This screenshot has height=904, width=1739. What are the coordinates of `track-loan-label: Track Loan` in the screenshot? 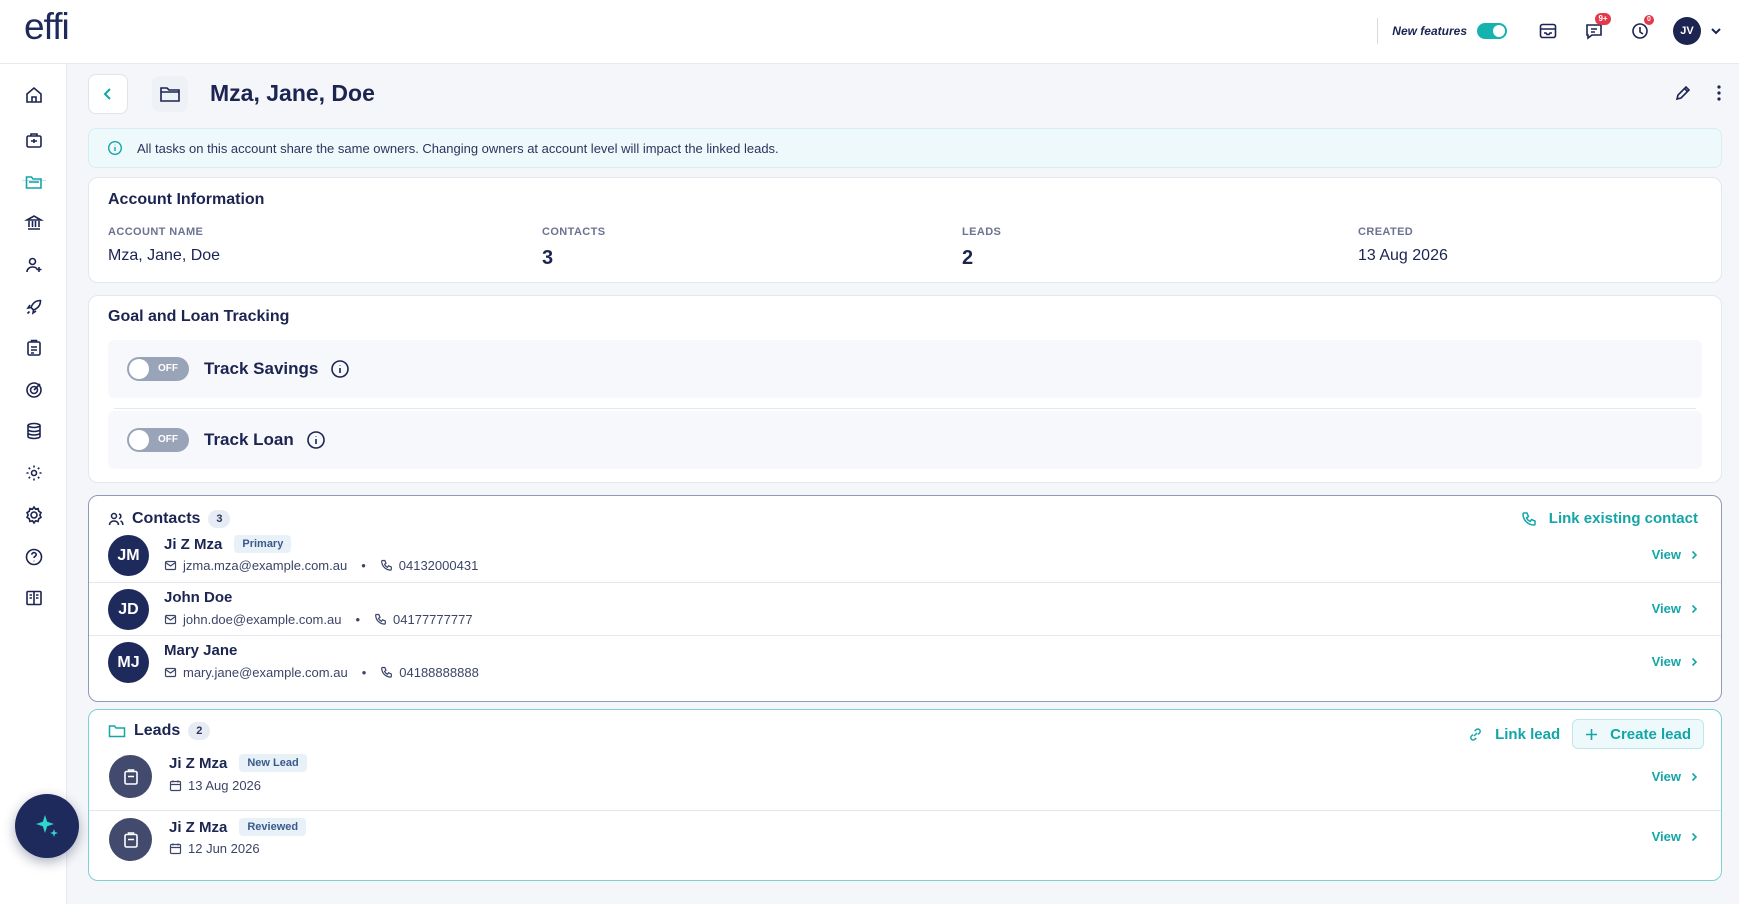 It's located at (249, 439).